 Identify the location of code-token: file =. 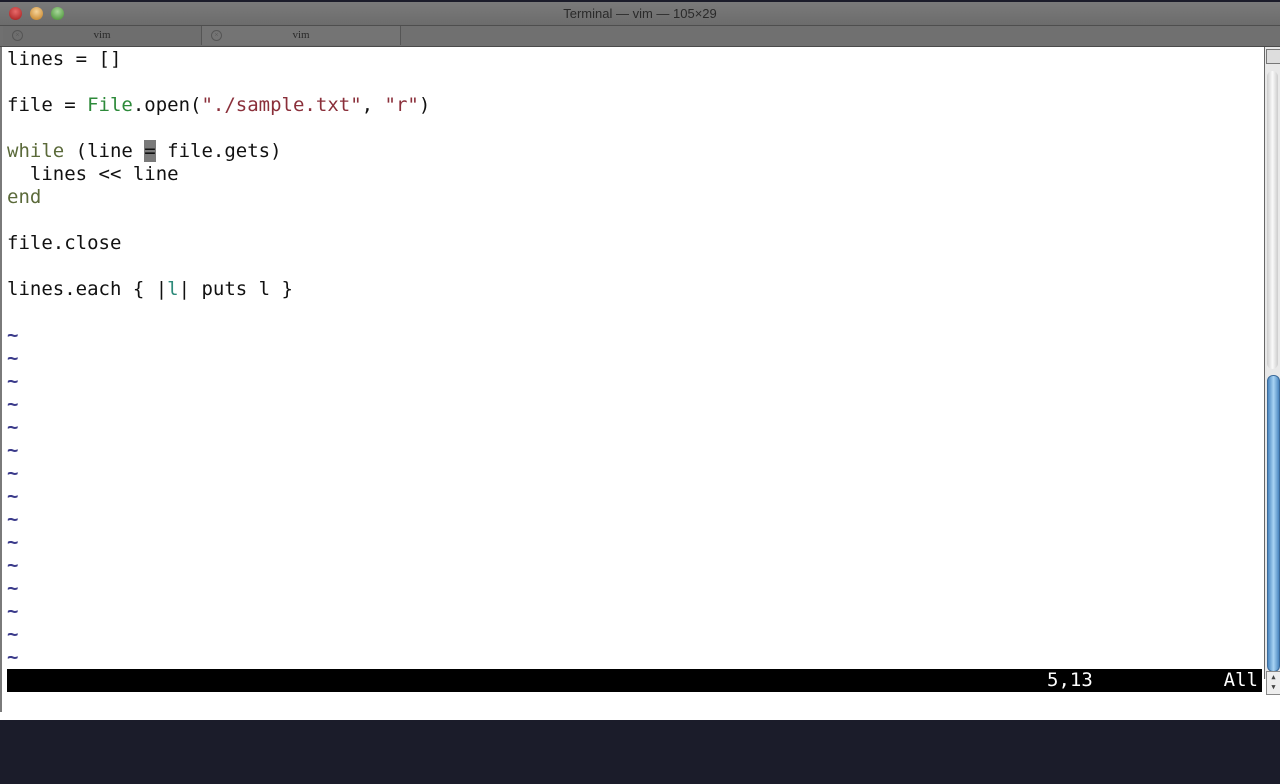
(47, 105).